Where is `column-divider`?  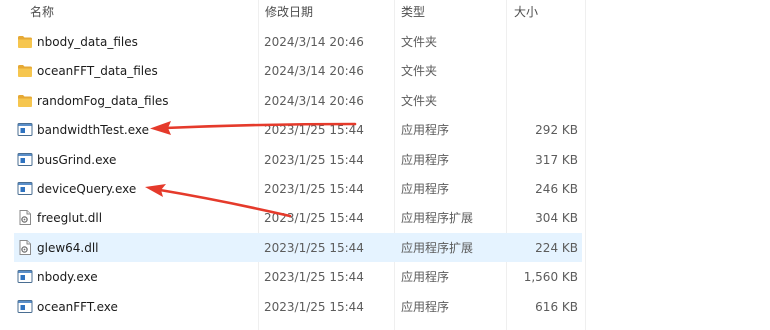 column-divider is located at coordinates (585, 165).